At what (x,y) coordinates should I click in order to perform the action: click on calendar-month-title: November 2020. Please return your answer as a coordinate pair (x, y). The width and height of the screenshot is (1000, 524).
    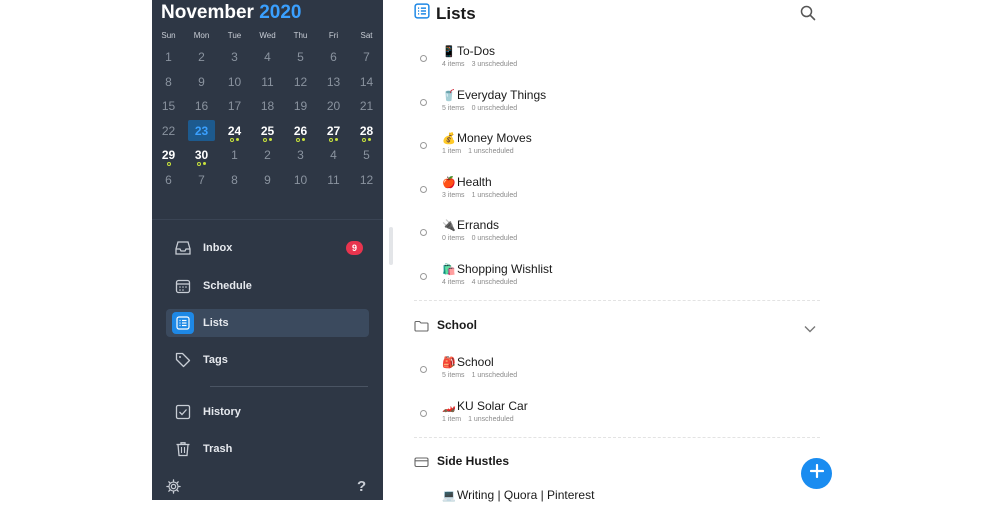
    Looking at the image, I should click on (231, 13).